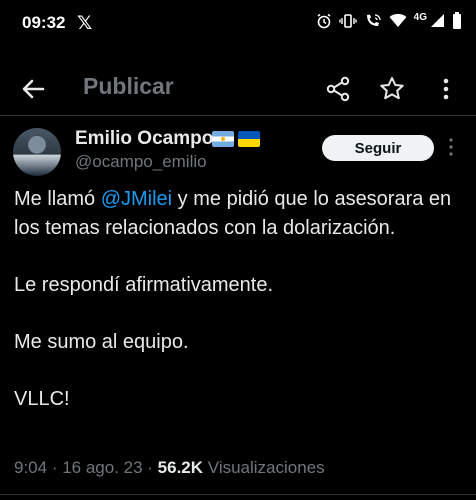 This screenshot has height=500, width=476. I want to click on status-icons: 4G, so click(389, 20).